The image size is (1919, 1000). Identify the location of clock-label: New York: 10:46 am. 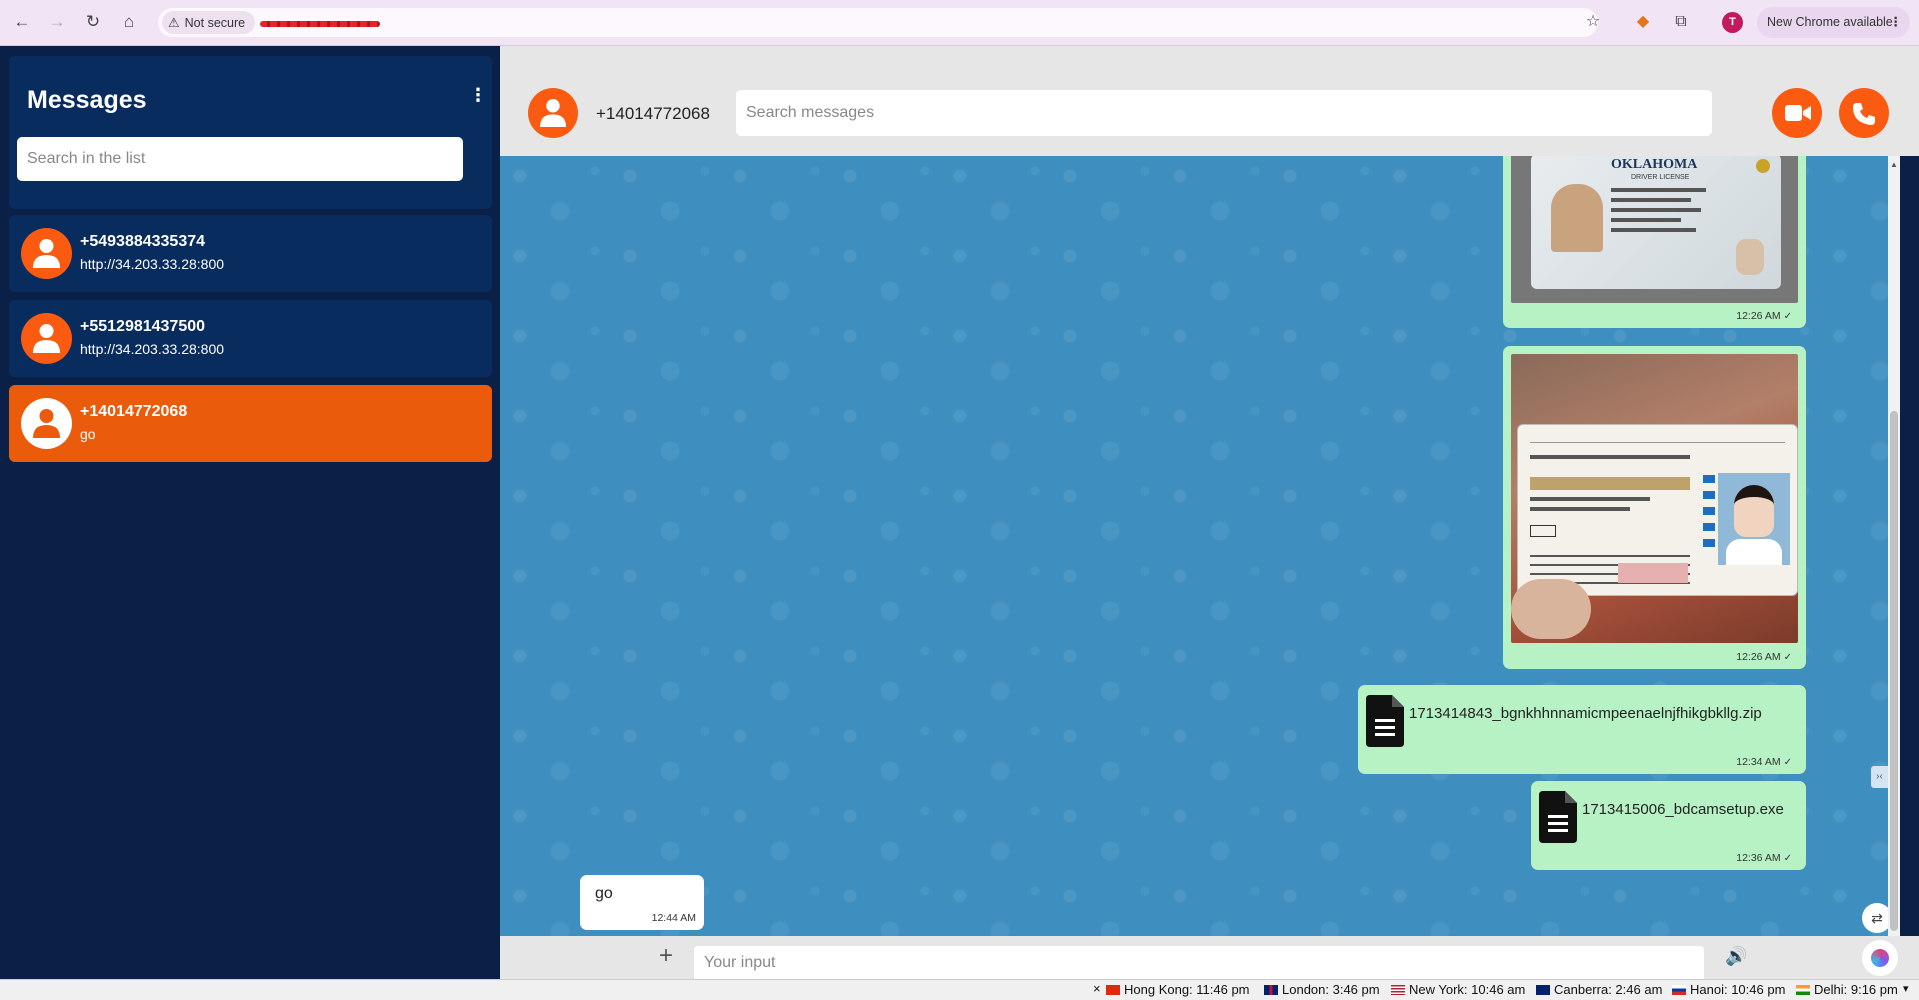
(1467, 989).